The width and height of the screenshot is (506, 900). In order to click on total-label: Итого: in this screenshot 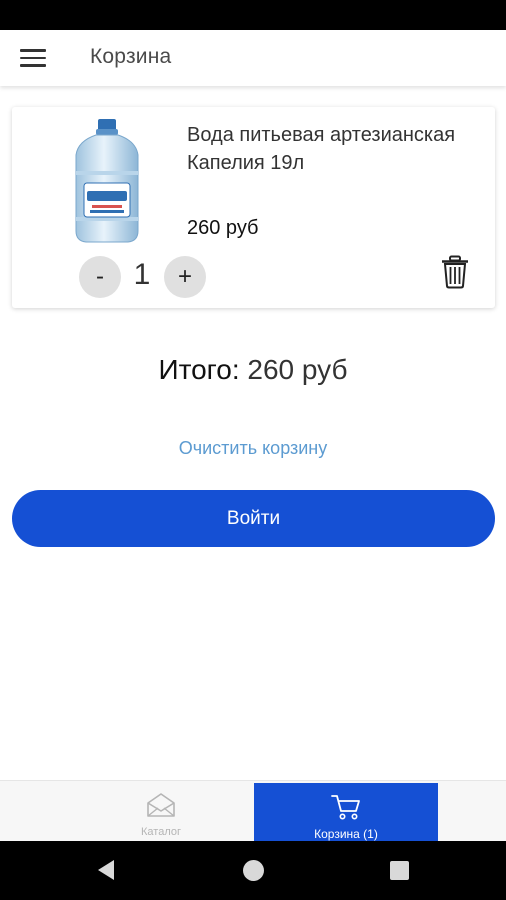, I will do `click(199, 369)`.